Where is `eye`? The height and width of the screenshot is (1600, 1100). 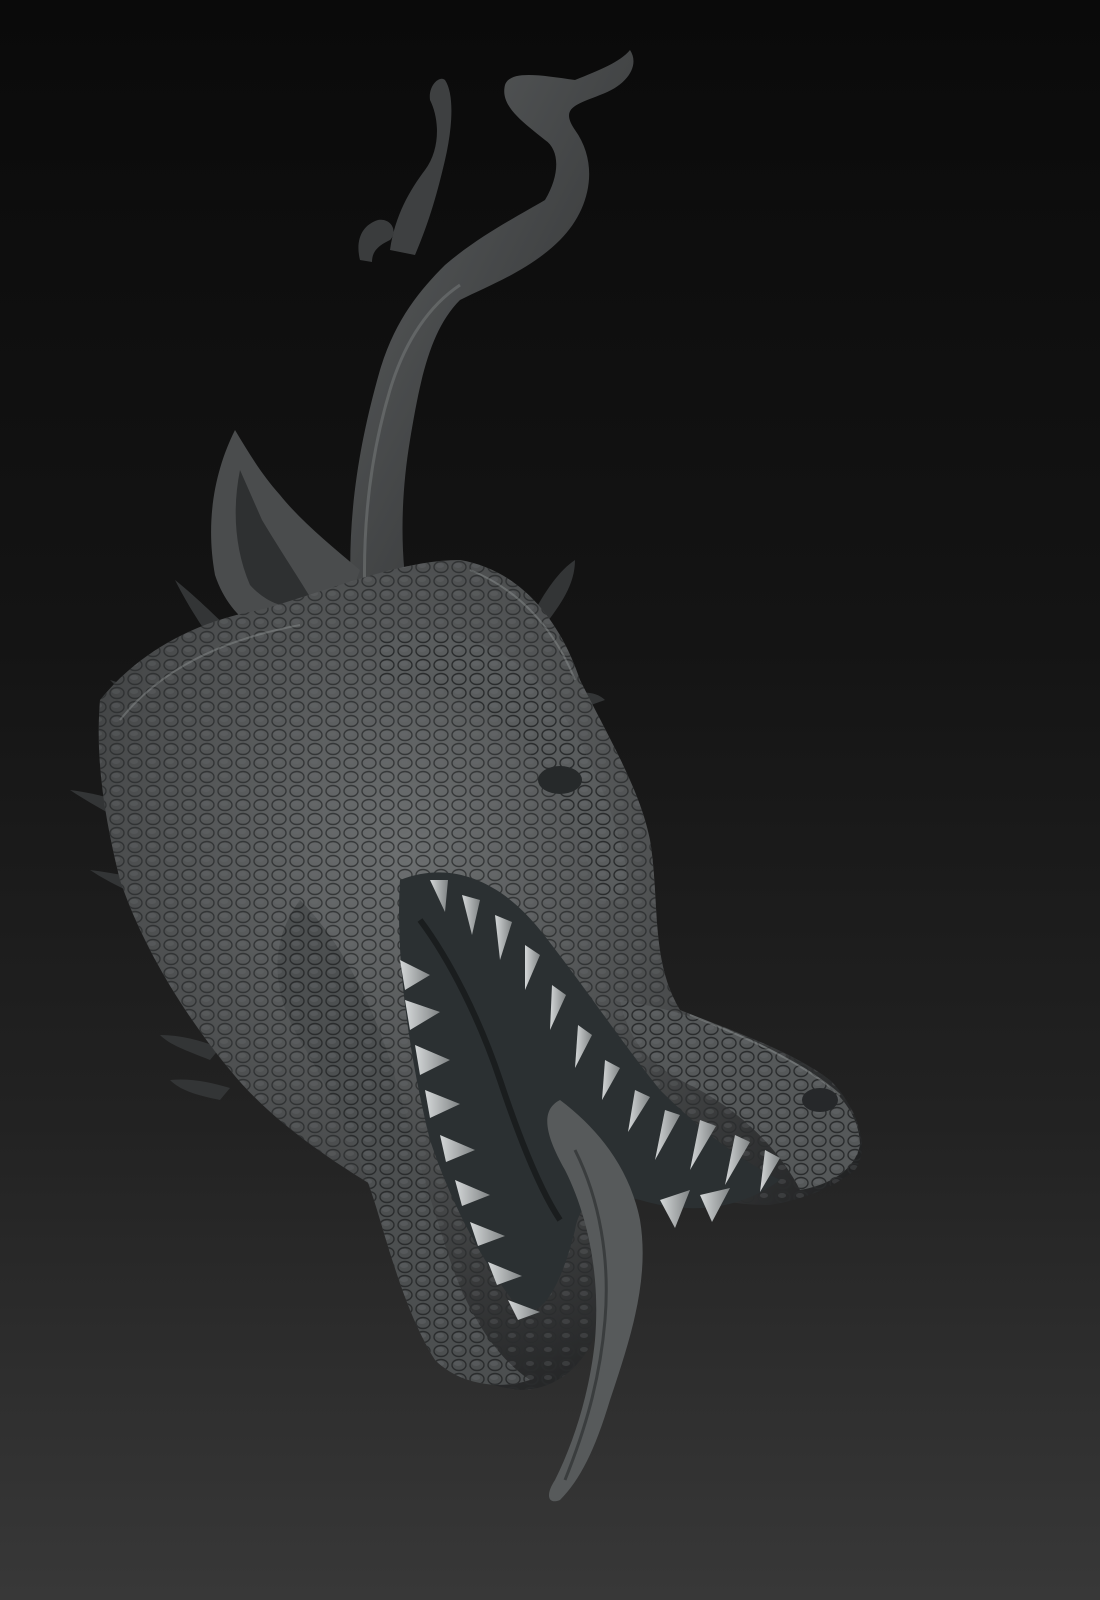
eye is located at coordinates (560, 780).